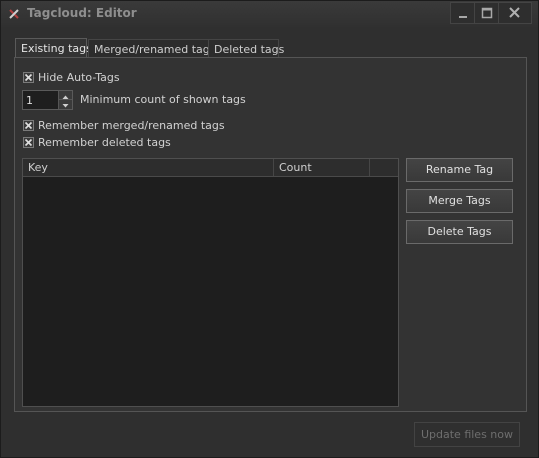 The height and width of the screenshot is (458, 539). Describe the element at coordinates (463, 17) in the screenshot. I see `minimize-icon` at that location.